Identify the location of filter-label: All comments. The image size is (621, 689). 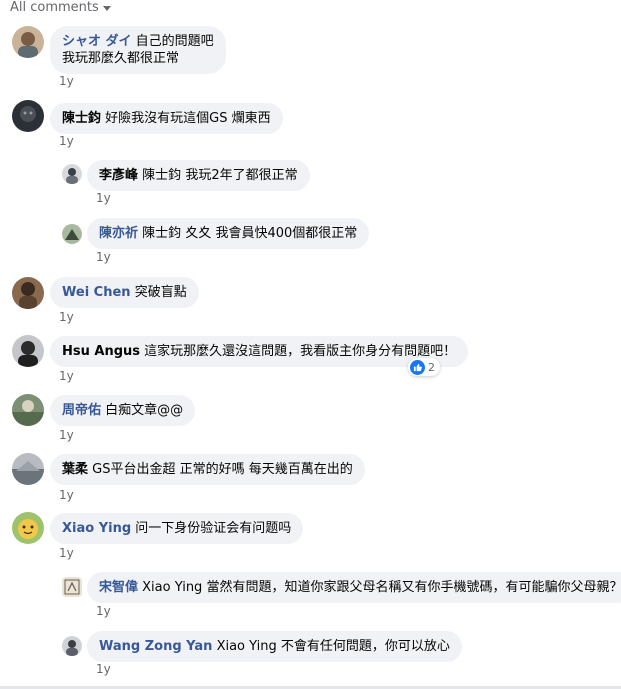
(54, 7).